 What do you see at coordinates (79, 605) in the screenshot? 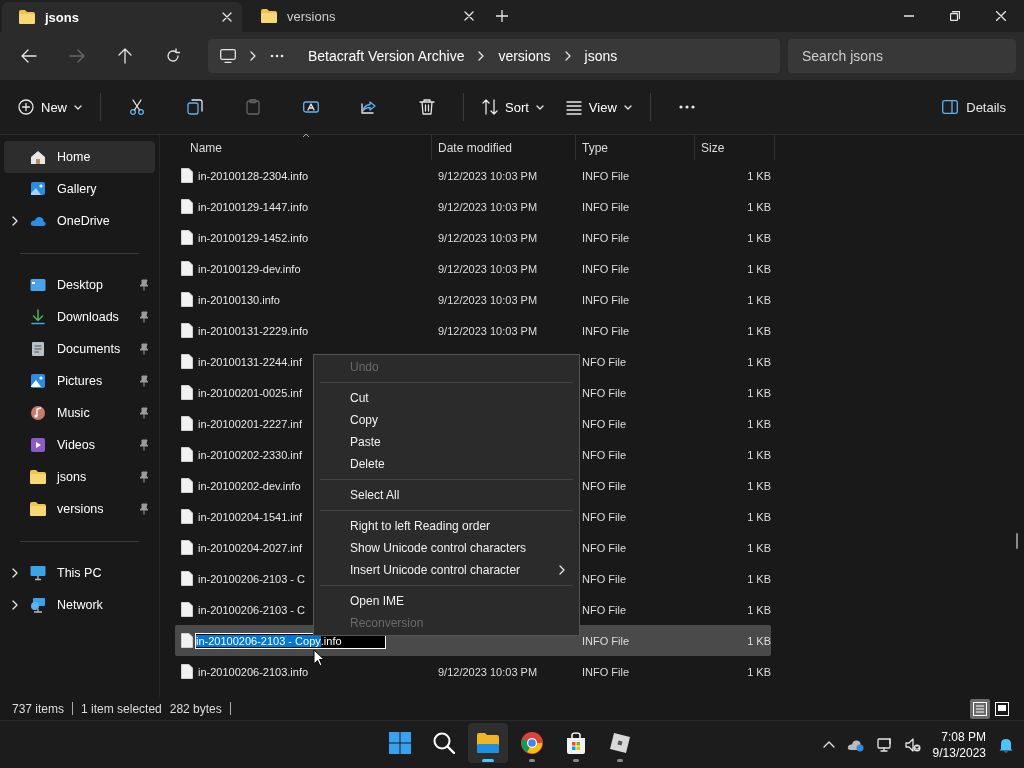
I see `sidebar-item: Network` at bounding box center [79, 605].